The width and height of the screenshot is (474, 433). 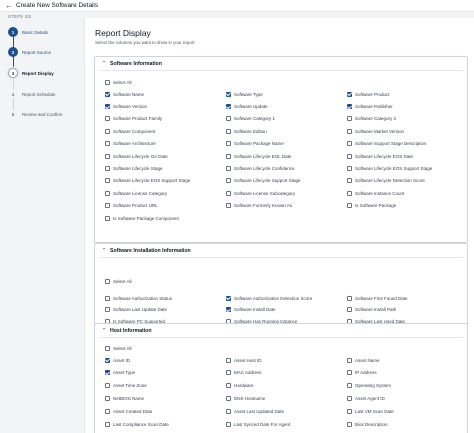 What do you see at coordinates (136, 310) in the screenshot?
I see `column-option-checkbox: Software Last Update Date` at bounding box center [136, 310].